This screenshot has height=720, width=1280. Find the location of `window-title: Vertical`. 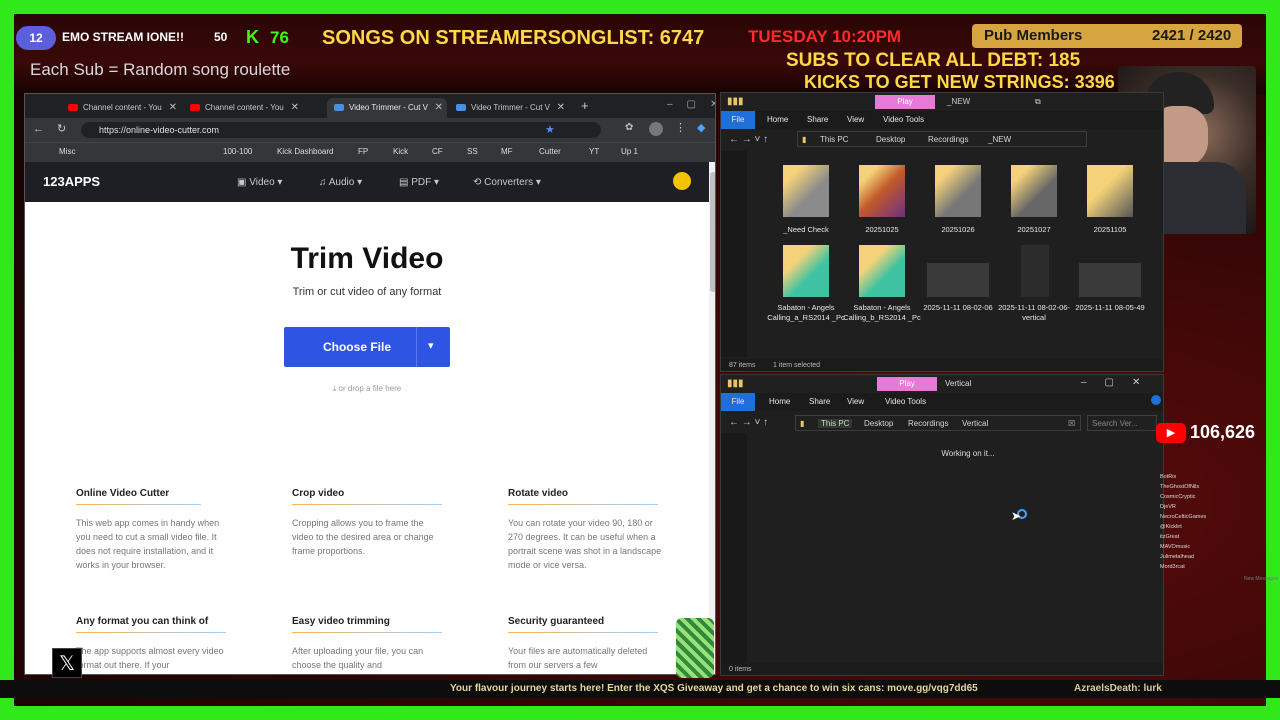

window-title: Vertical is located at coordinates (958, 383).